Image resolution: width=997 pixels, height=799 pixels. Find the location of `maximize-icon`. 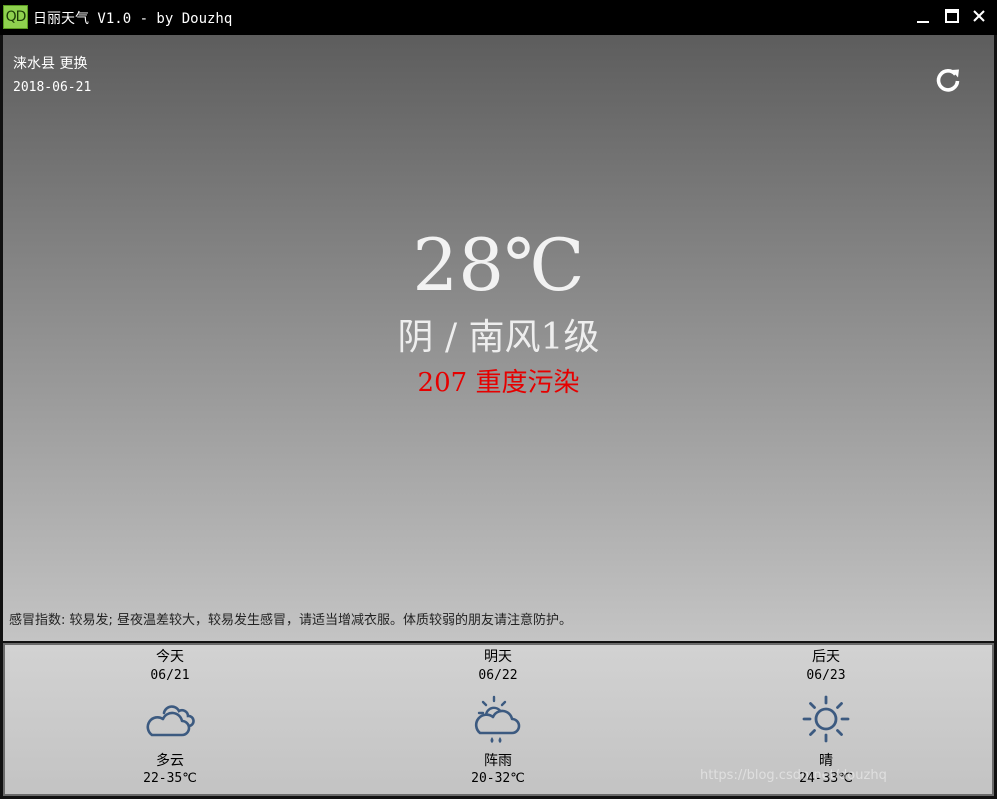

maximize-icon is located at coordinates (952, 16).